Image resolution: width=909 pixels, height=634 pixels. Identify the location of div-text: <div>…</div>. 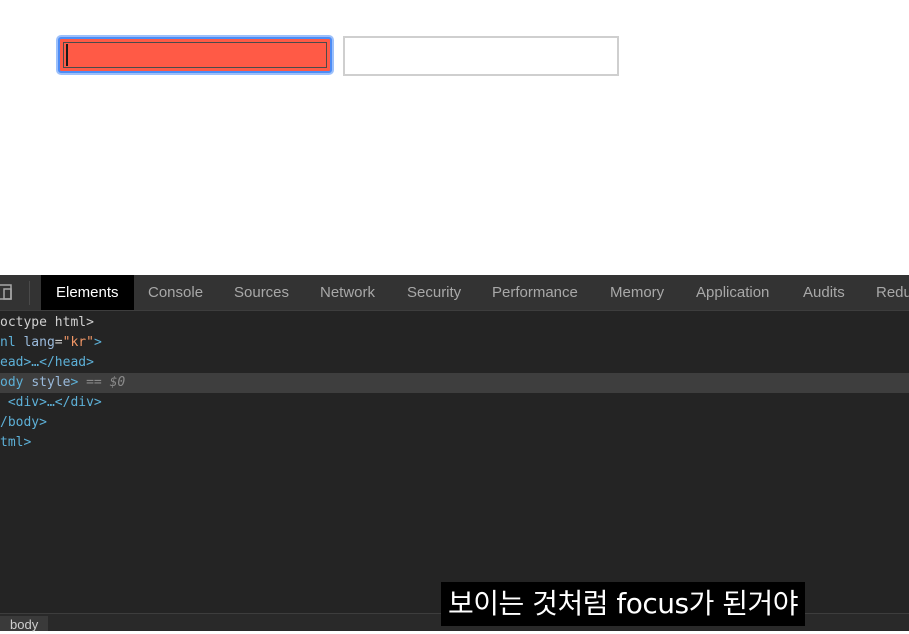
(54, 402).